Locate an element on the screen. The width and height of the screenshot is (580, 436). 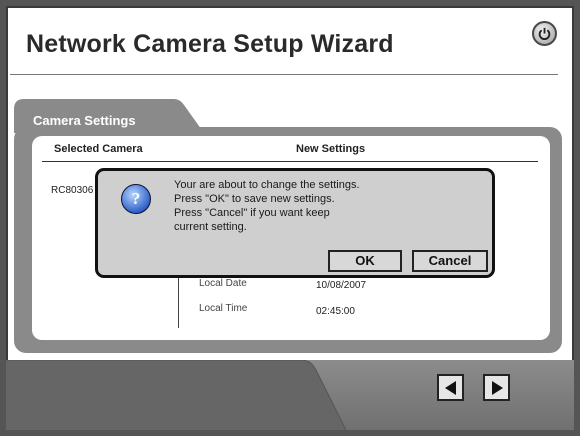
setting-value-local-time: 02:45:00 is located at coordinates (335, 311).